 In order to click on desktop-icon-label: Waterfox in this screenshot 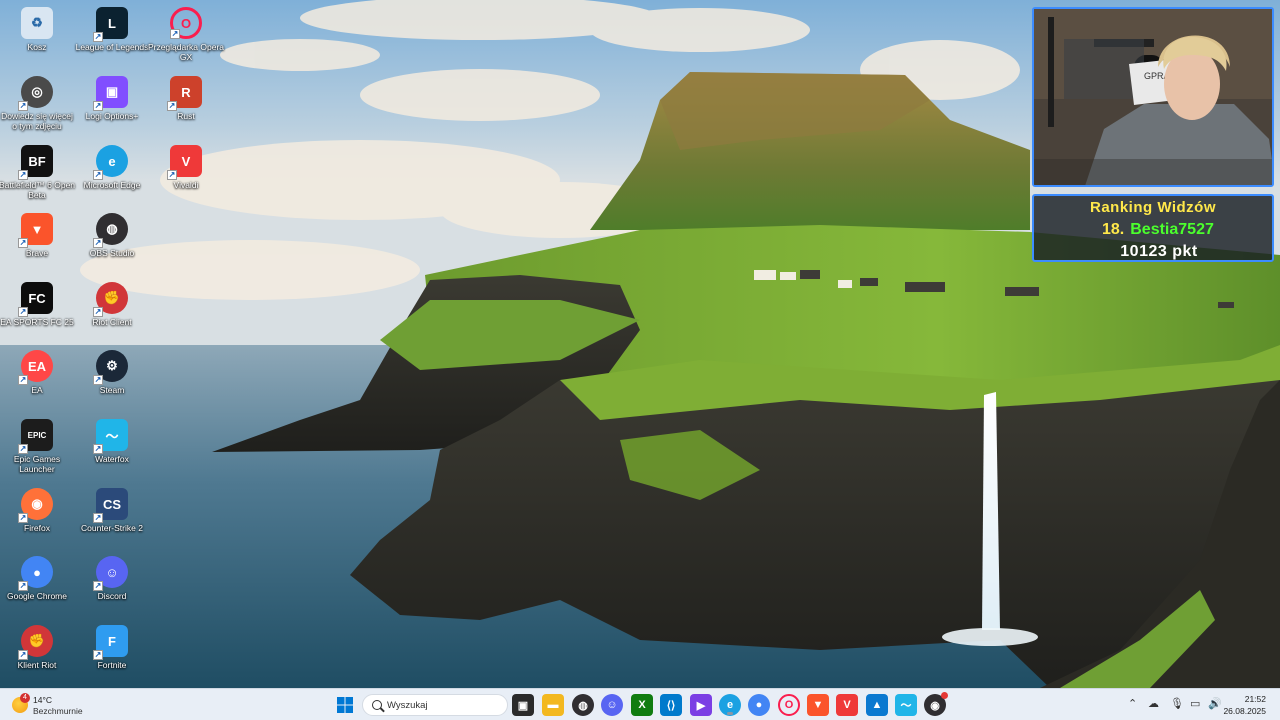, I will do `click(112, 459)`.